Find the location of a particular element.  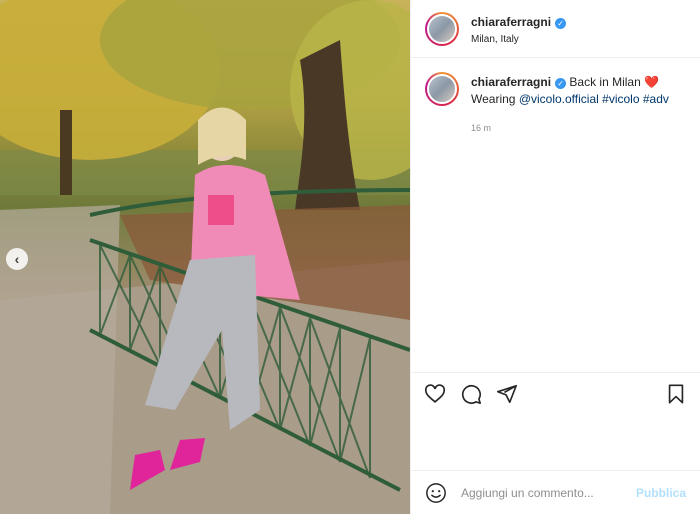

caption-story-ring is located at coordinates (442, 89).